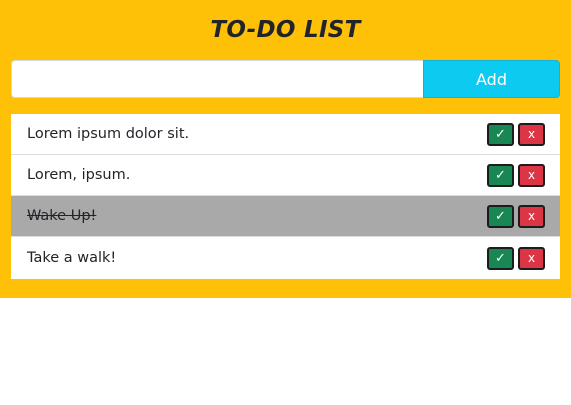 Image resolution: width=571 pixels, height=405 pixels. I want to click on todo-item-text: Lorem, ipsum., so click(79, 175).